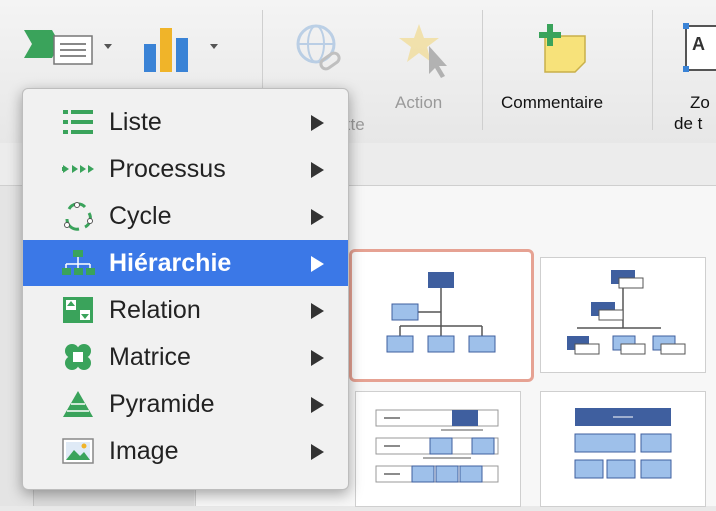 The image size is (716, 511). I want to click on menu-item-hierarchie: Hiérarchie, so click(185, 263).